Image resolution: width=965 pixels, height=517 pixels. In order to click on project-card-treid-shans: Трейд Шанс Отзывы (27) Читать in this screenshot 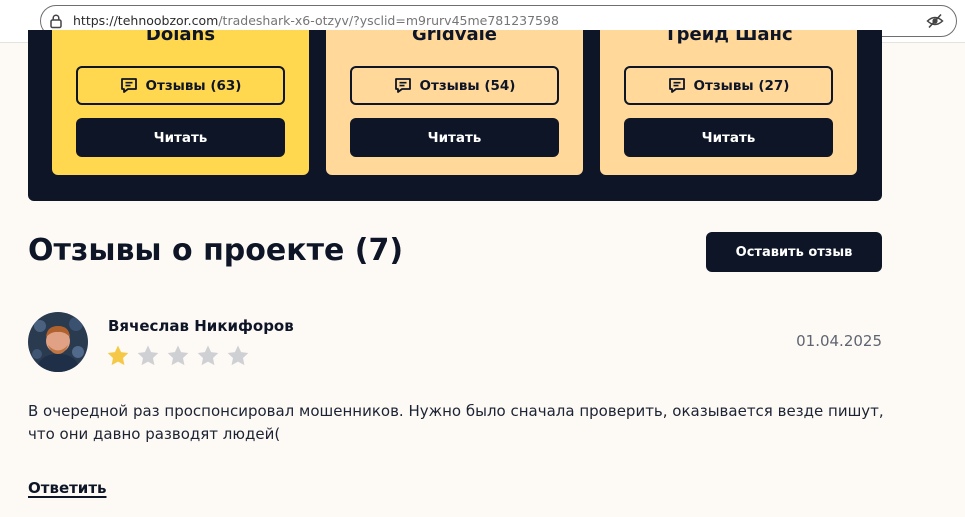, I will do `click(728, 102)`.